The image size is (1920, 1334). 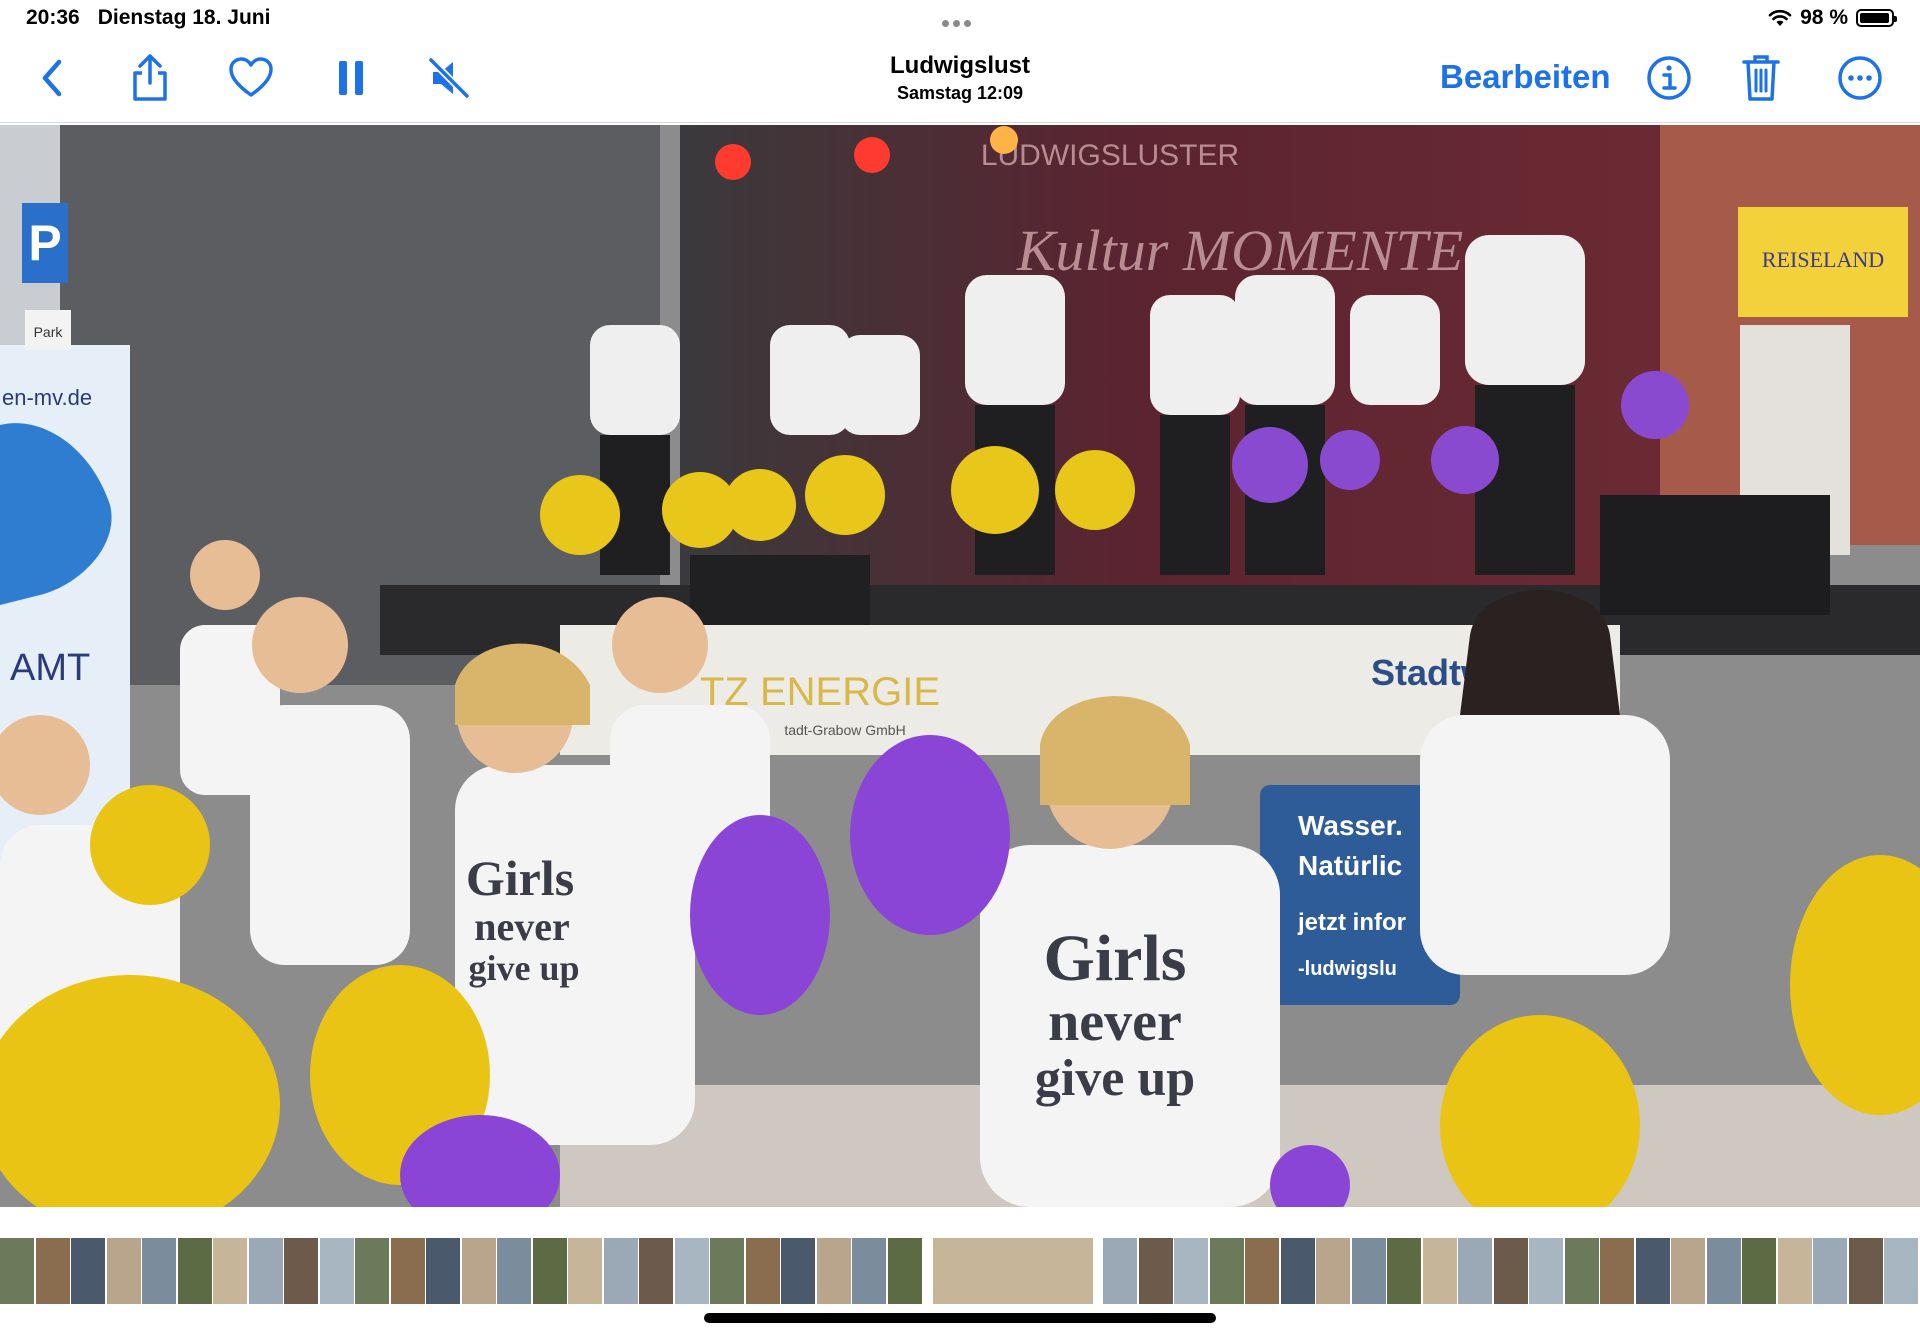 I want to click on speaker-muted-icon, so click(x=449, y=78).